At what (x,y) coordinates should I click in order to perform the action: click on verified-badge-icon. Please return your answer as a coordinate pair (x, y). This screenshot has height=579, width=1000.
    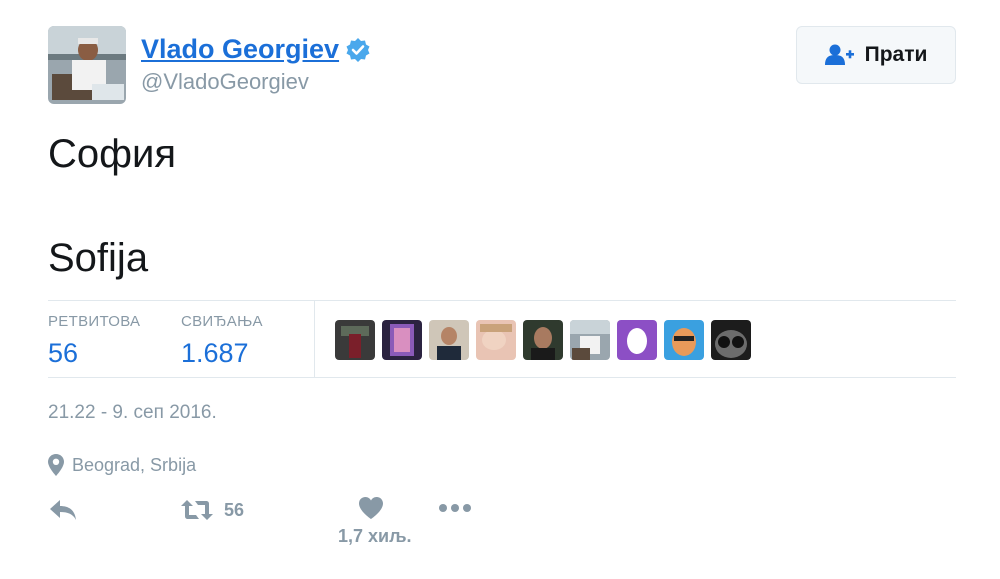
    Looking at the image, I should click on (358, 50).